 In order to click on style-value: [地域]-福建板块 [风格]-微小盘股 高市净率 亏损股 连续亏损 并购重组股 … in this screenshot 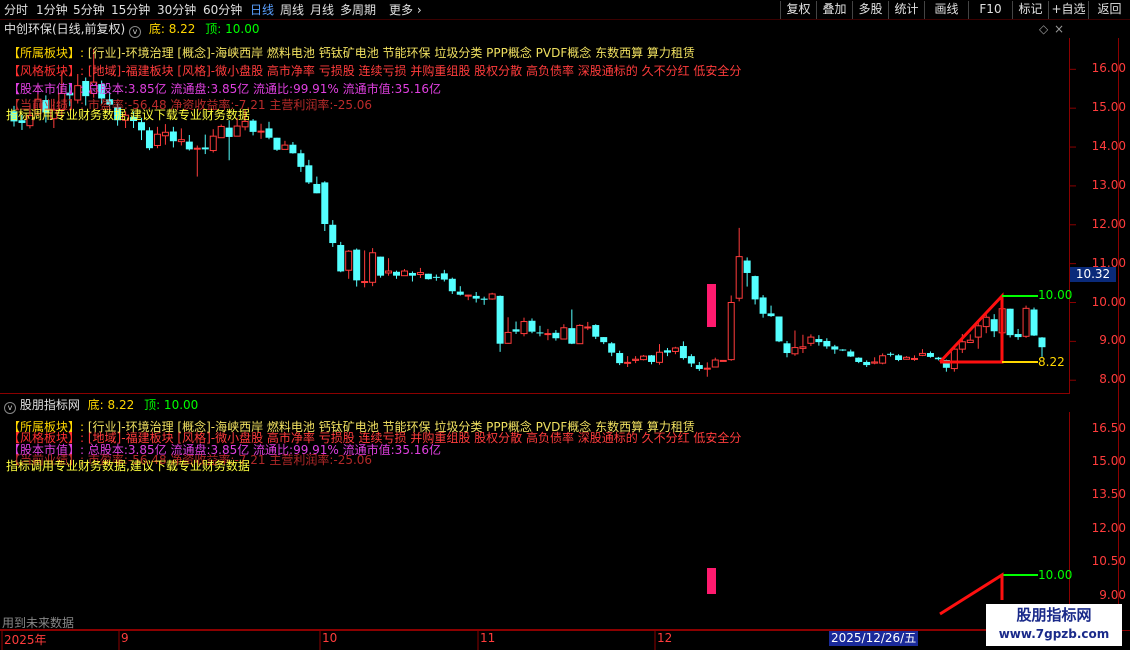, I will do `click(414, 71)`.